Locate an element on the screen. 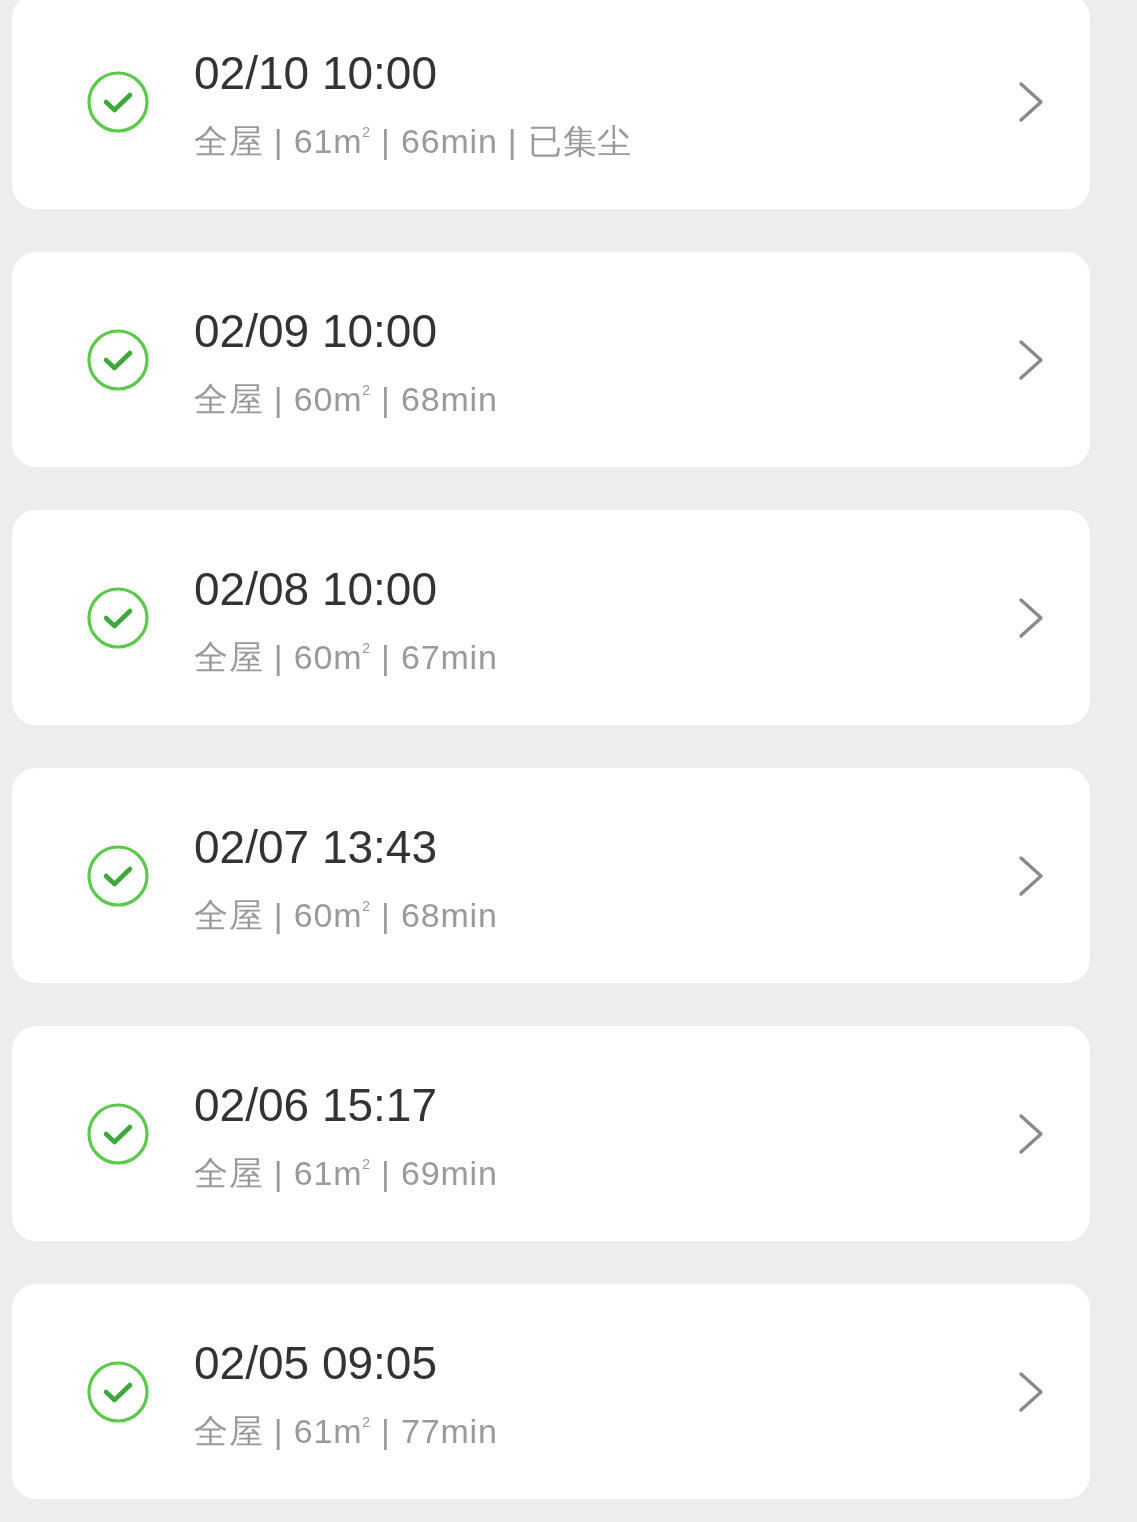 This screenshot has height=1522, width=1137. record-card: 02/05 09:05 全屋 | 61m$^{2}$ | 77min is located at coordinates (551, 1391).